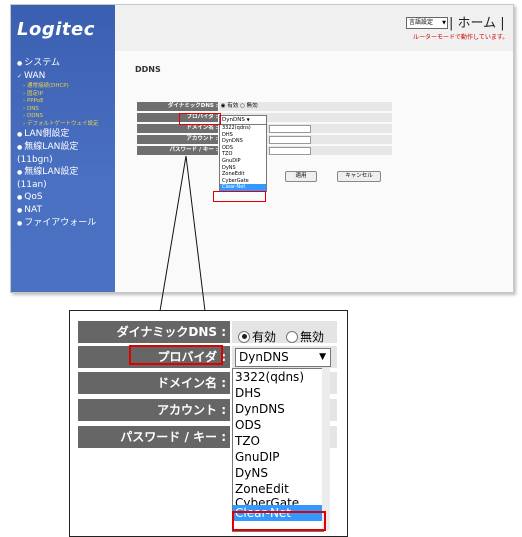 The image size is (522, 537). Describe the element at coordinates (176, 355) in the screenshot. I see `highlight-box-provider-label` at that location.